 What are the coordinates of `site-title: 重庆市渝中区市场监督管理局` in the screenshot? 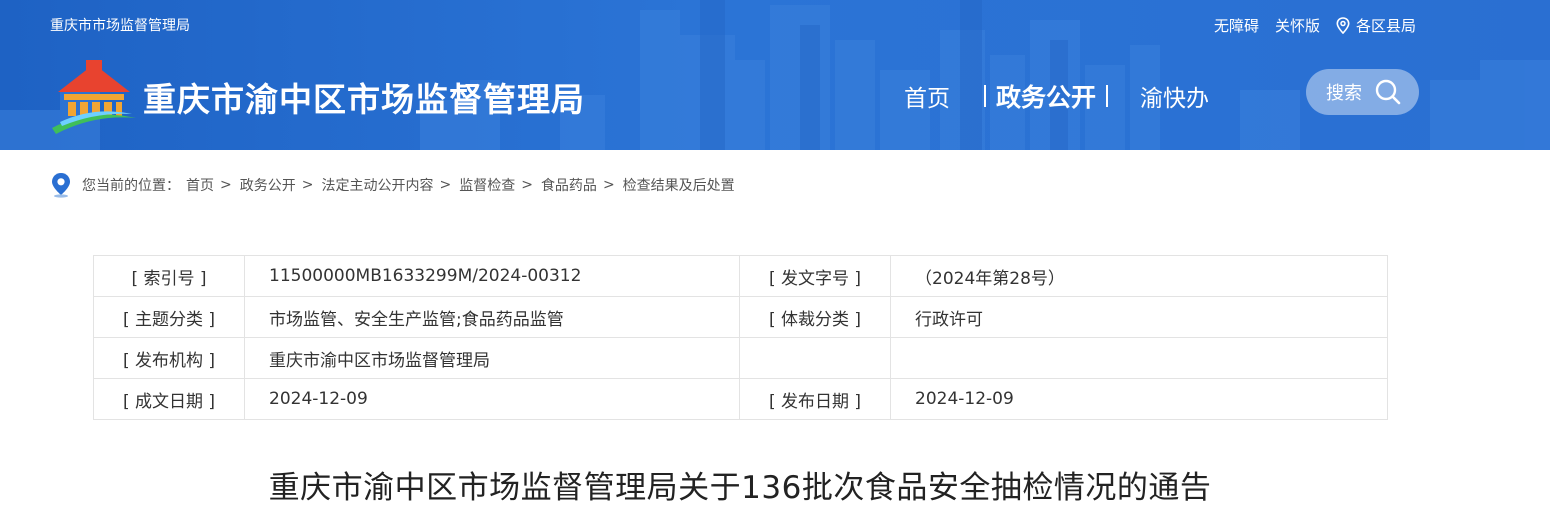 It's located at (364, 97).